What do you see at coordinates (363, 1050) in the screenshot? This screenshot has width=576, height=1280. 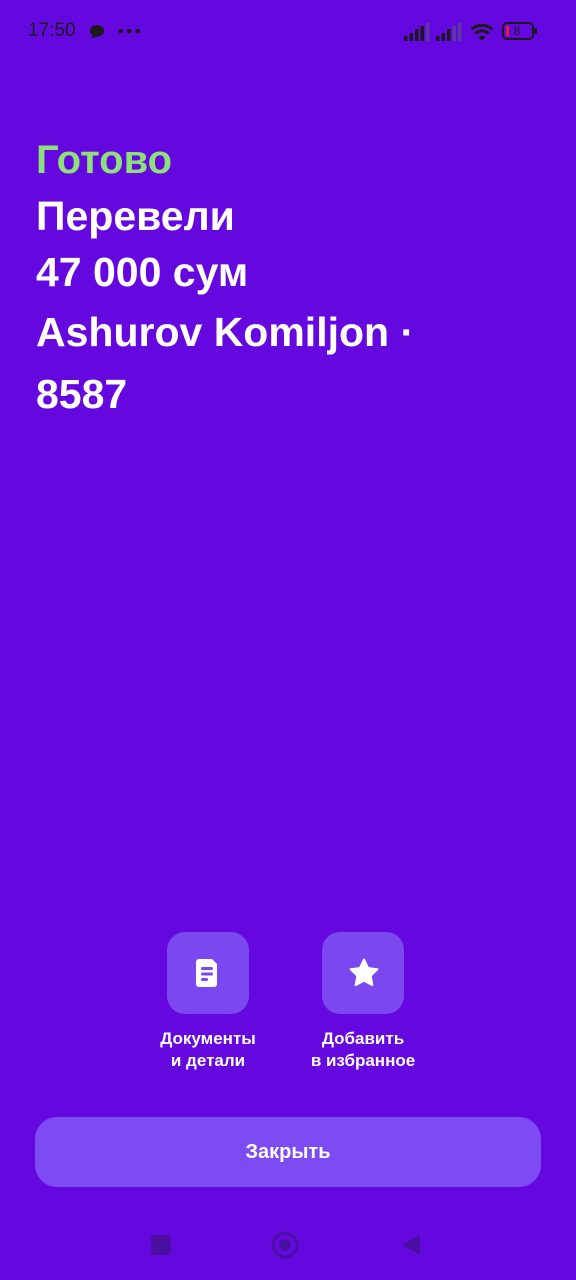 I see `favorite-label: Добавить в избранное` at bounding box center [363, 1050].